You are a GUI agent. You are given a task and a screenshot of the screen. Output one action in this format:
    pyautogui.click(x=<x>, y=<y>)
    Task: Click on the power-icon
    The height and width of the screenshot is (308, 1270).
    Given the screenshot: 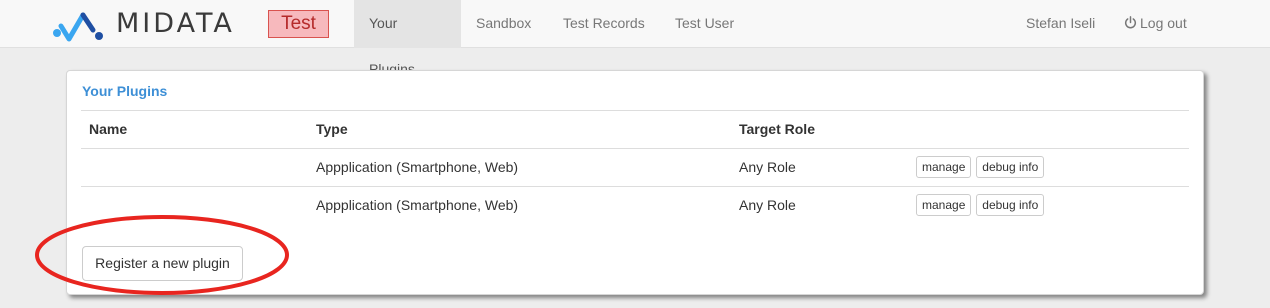 What is the action you would take?
    pyautogui.click(x=1130, y=22)
    